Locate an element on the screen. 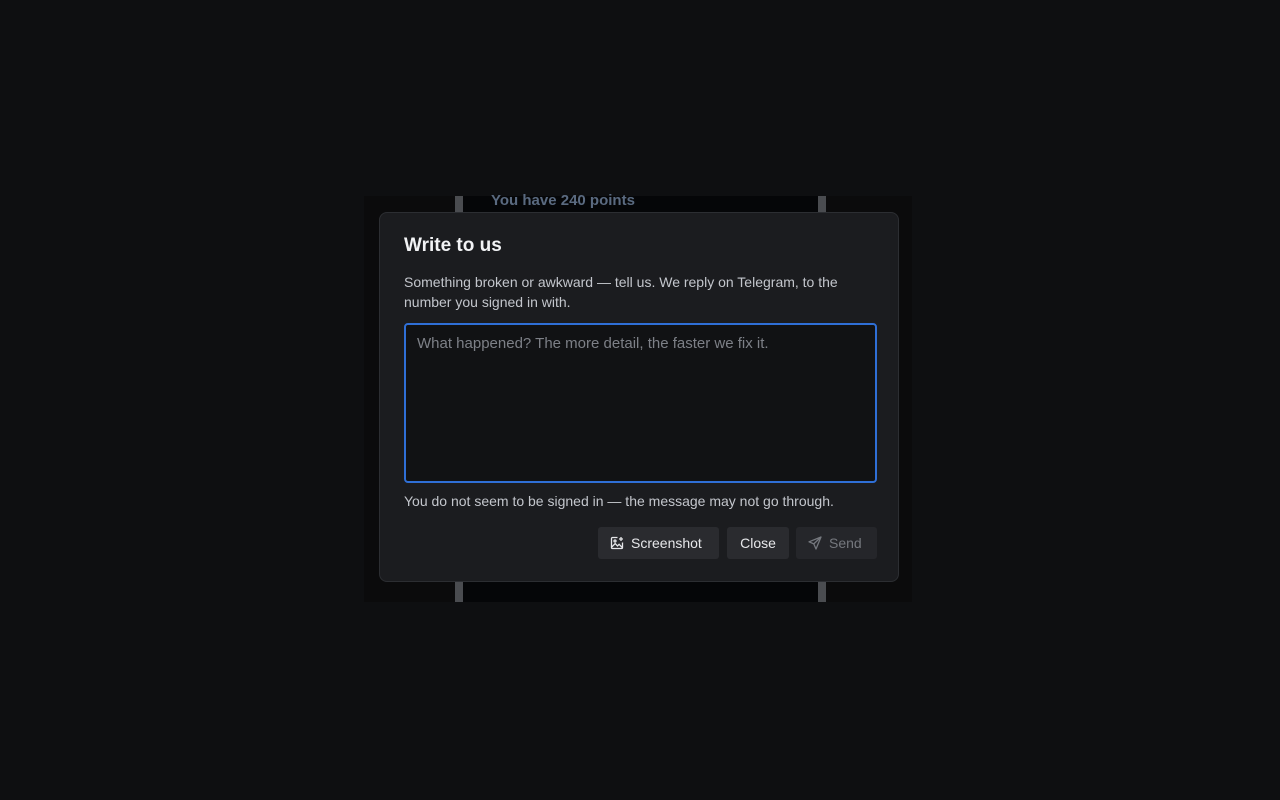 The width and height of the screenshot is (1280, 800). send-button: Send is located at coordinates (836, 543).